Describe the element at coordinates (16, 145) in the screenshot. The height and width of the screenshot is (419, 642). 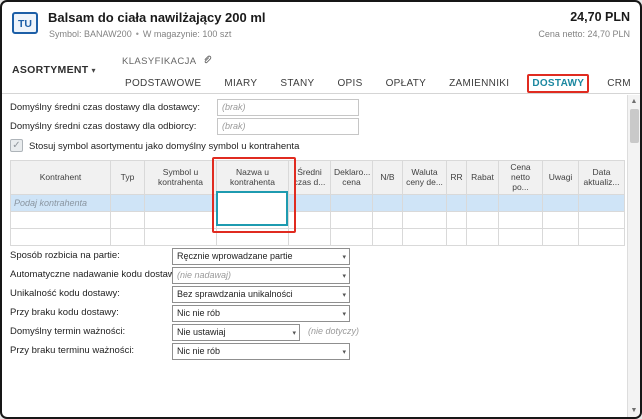
I see `use-symbol-checkbox: ✓` at that location.